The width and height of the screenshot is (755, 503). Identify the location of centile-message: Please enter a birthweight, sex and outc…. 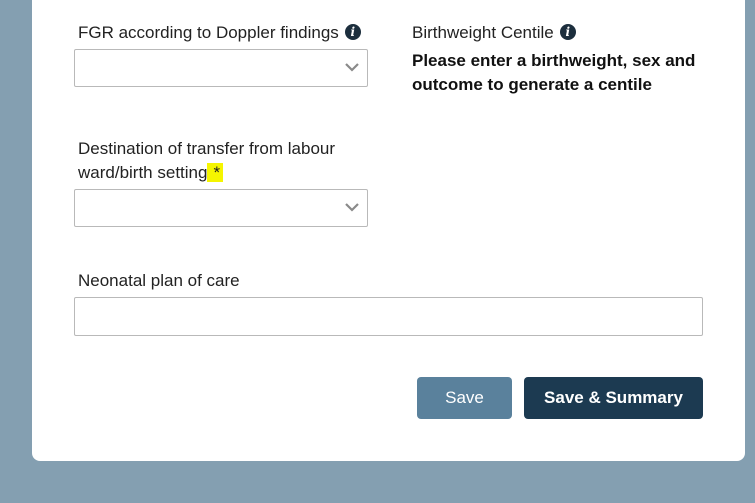
(554, 72).